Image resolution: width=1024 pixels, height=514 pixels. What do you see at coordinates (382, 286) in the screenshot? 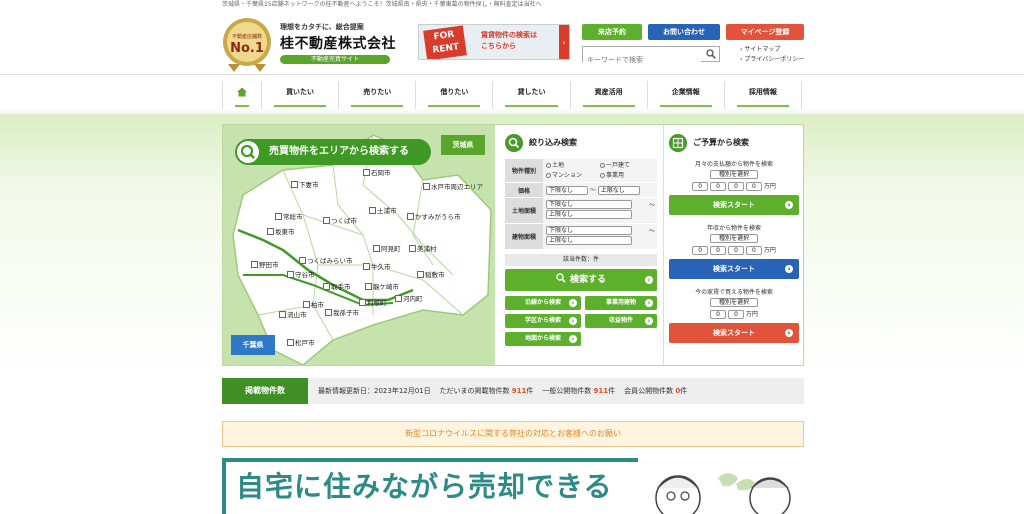
I see `city-checkbox: 龍ケ崎市` at bounding box center [382, 286].